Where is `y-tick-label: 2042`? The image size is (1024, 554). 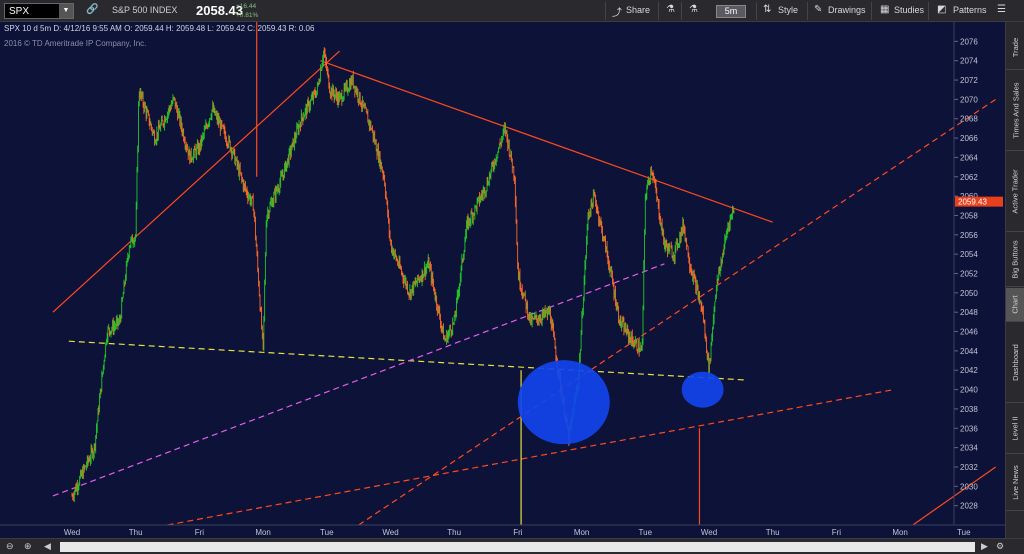
y-tick-label: 2042 is located at coordinates (969, 370).